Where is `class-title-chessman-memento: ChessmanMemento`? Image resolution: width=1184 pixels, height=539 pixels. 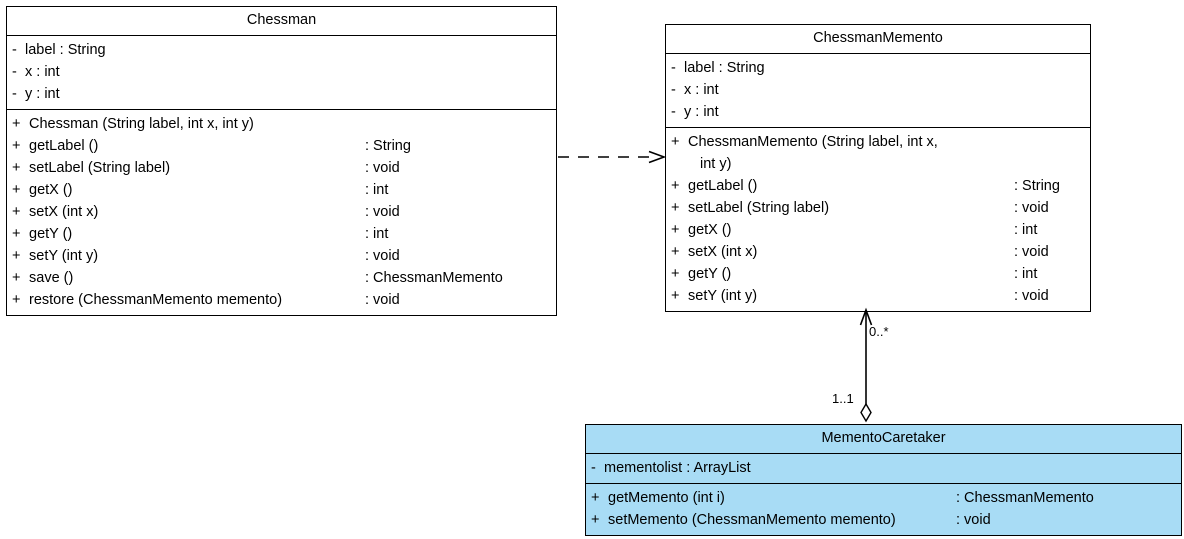
class-title-chessman-memento: ChessmanMemento is located at coordinates (878, 39).